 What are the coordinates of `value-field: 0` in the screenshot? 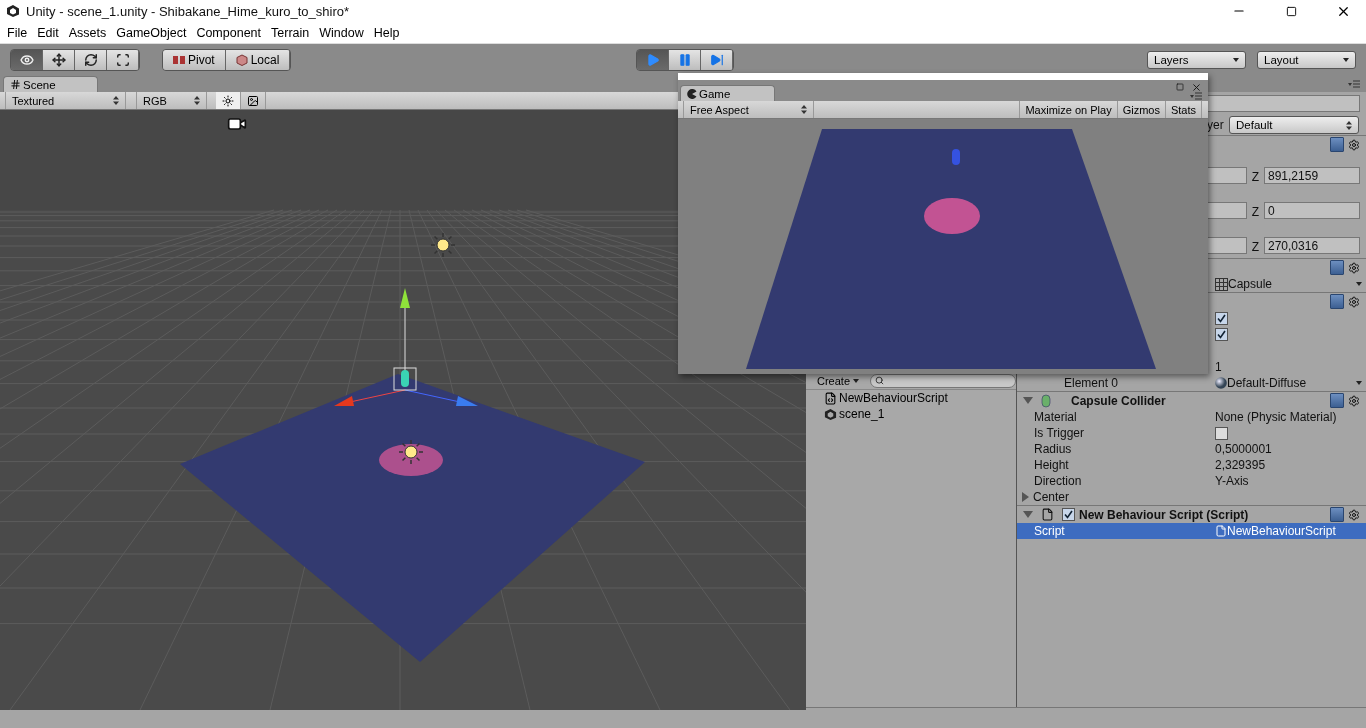 It's located at (1312, 210).